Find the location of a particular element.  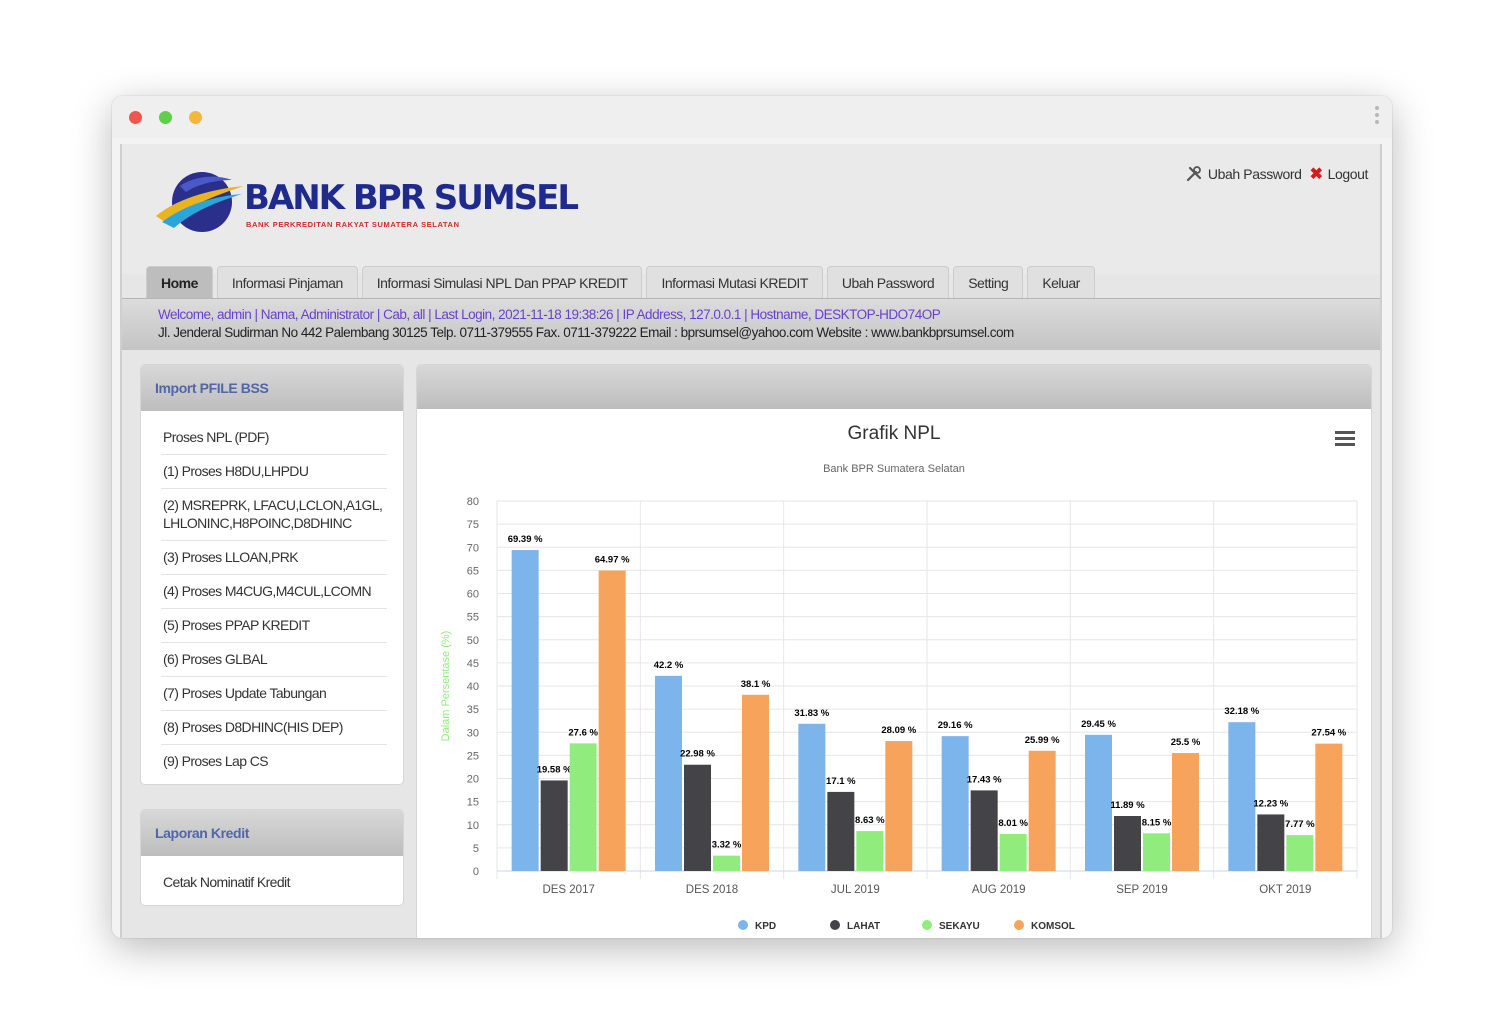

tab-keluar: Keluar is located at coordinates (1061, 282).